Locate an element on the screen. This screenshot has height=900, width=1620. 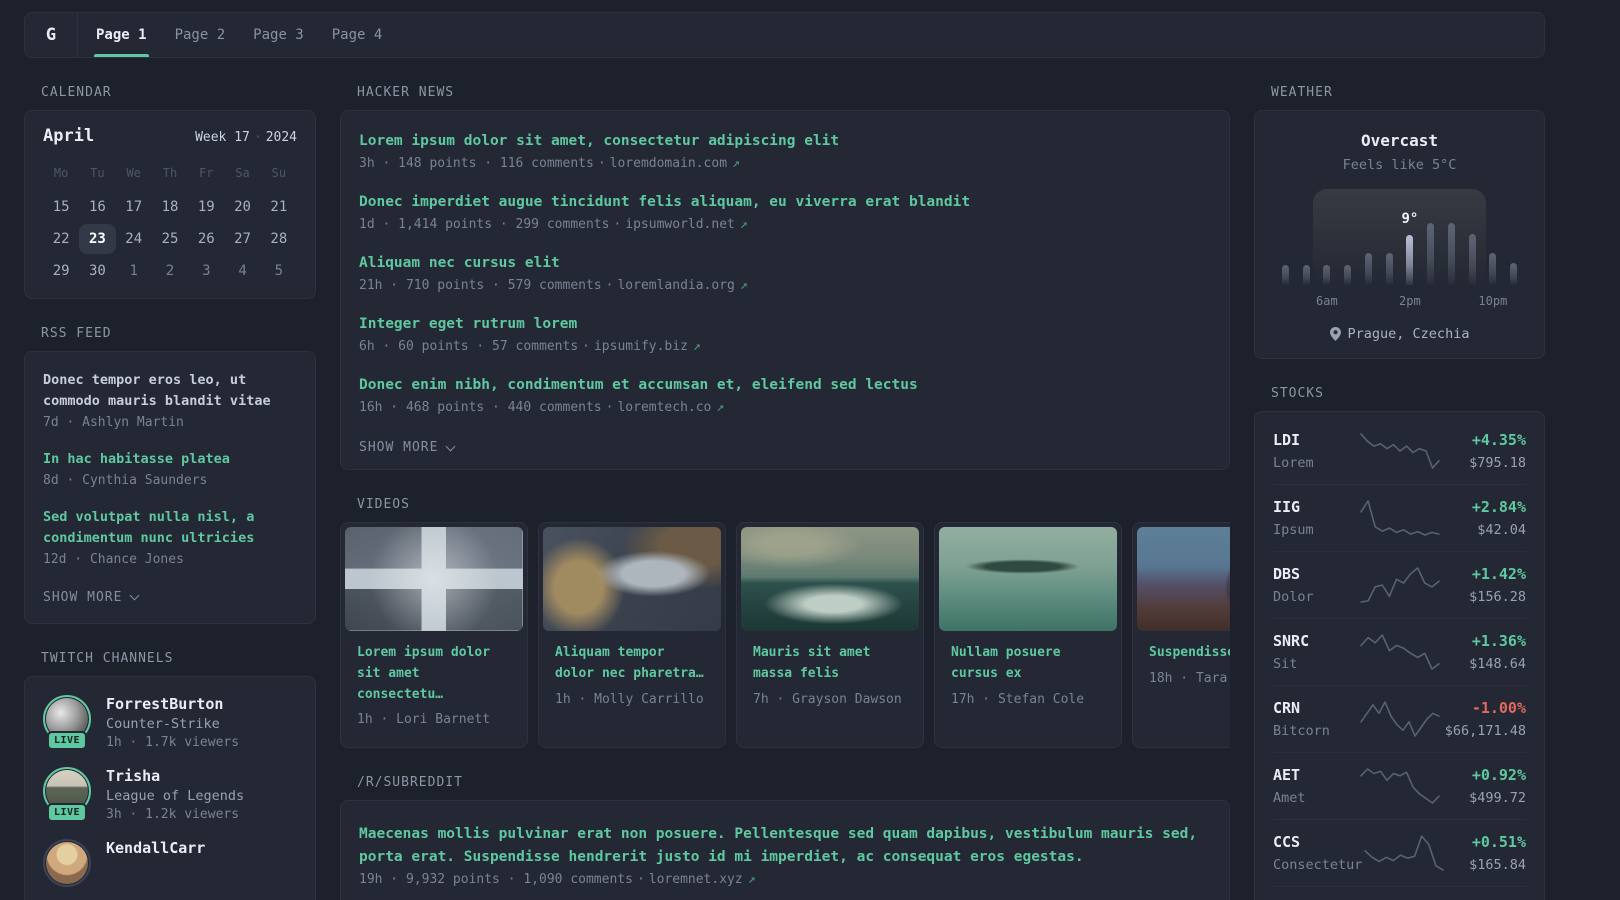
weekday-label: Su is located at coordinates (279, 173).